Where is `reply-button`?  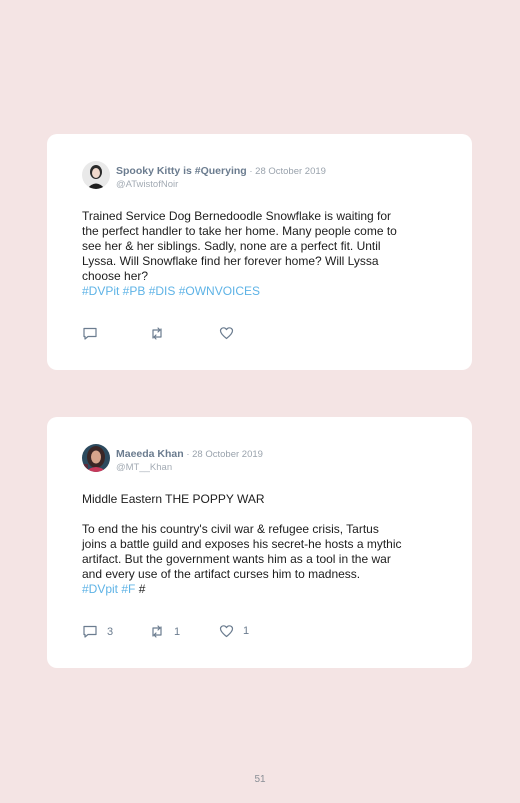
reply-button is located at coordinates (90, 333).